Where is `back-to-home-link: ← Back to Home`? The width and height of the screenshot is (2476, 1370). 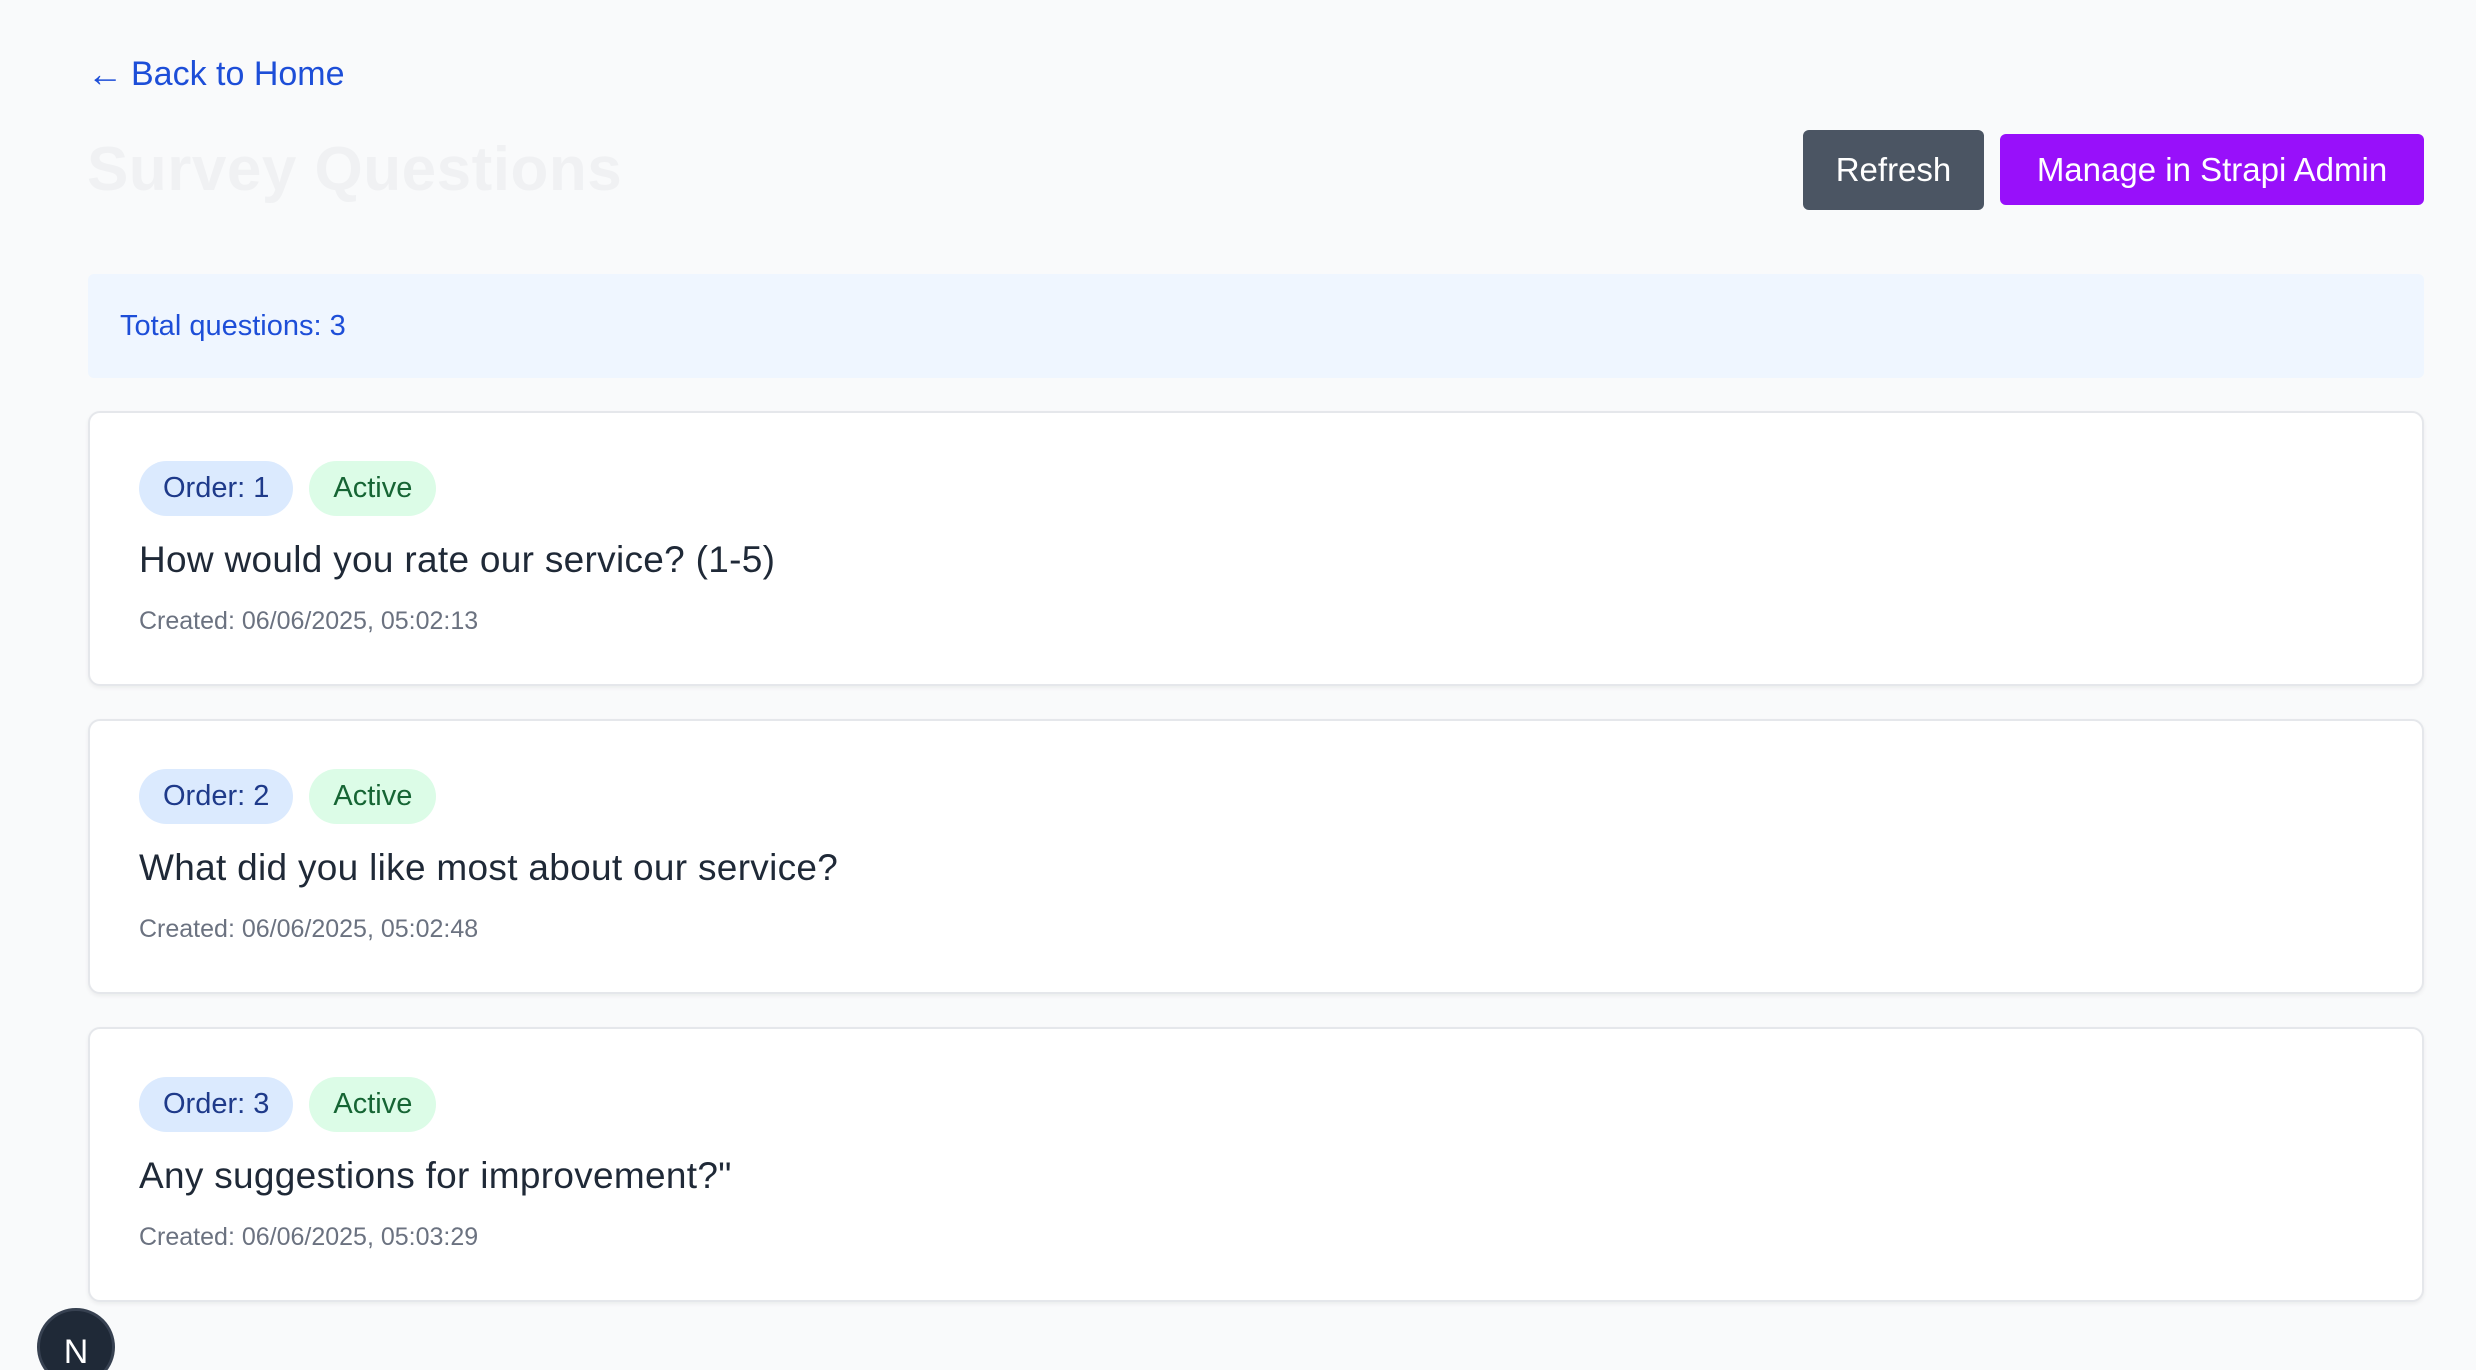
back-to-home-link: ← Back to Home is located at coordinates (216, 74).